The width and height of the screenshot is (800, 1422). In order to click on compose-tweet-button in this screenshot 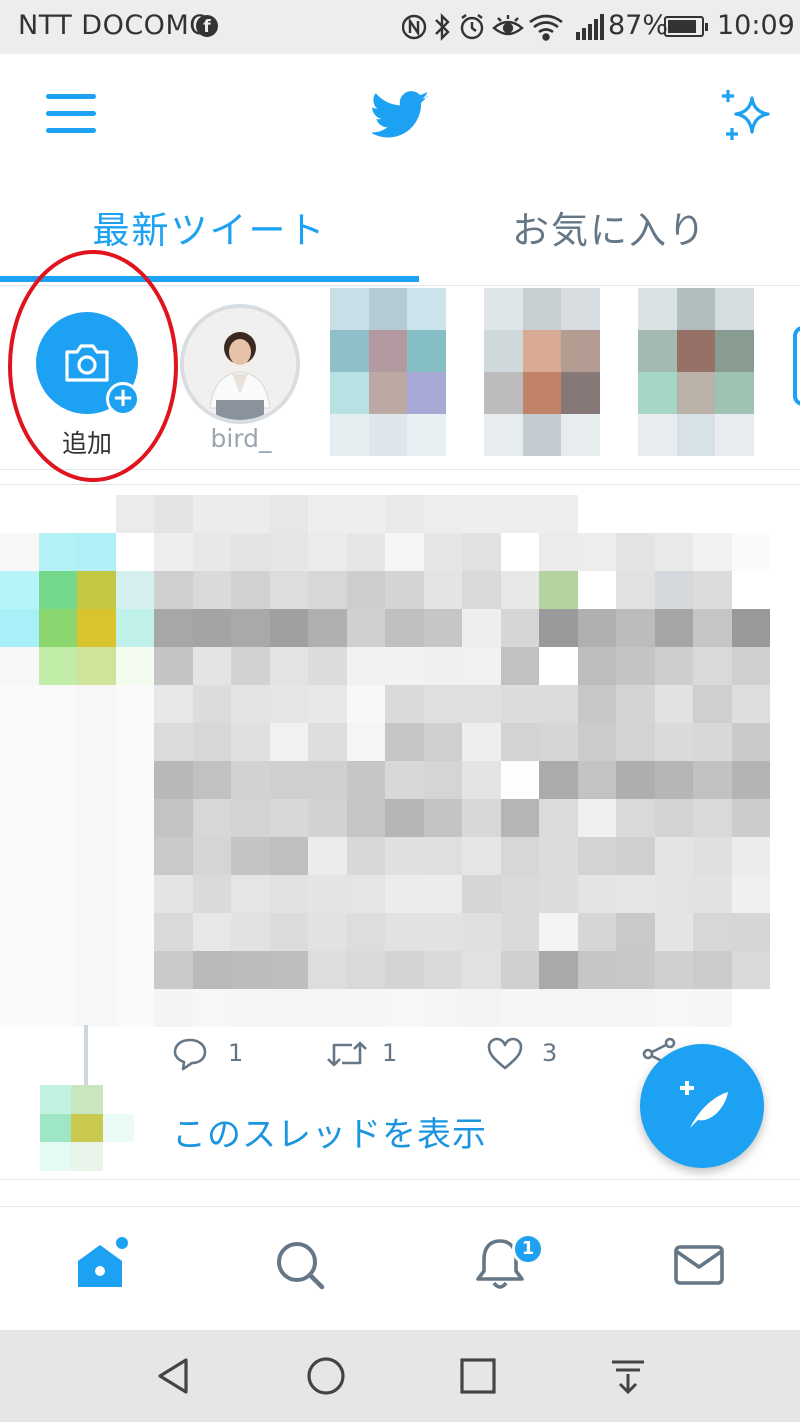, I will do `click(702, 1106)`.